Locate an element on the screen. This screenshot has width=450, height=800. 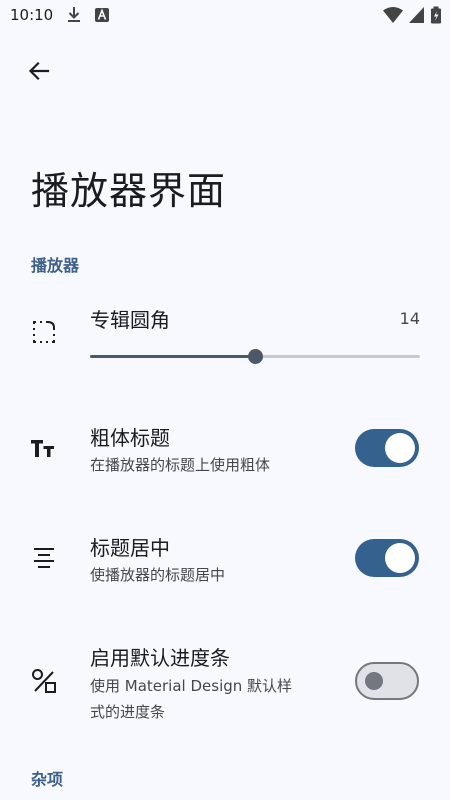
arrow-back-icon is located at coordinates (39, 71).